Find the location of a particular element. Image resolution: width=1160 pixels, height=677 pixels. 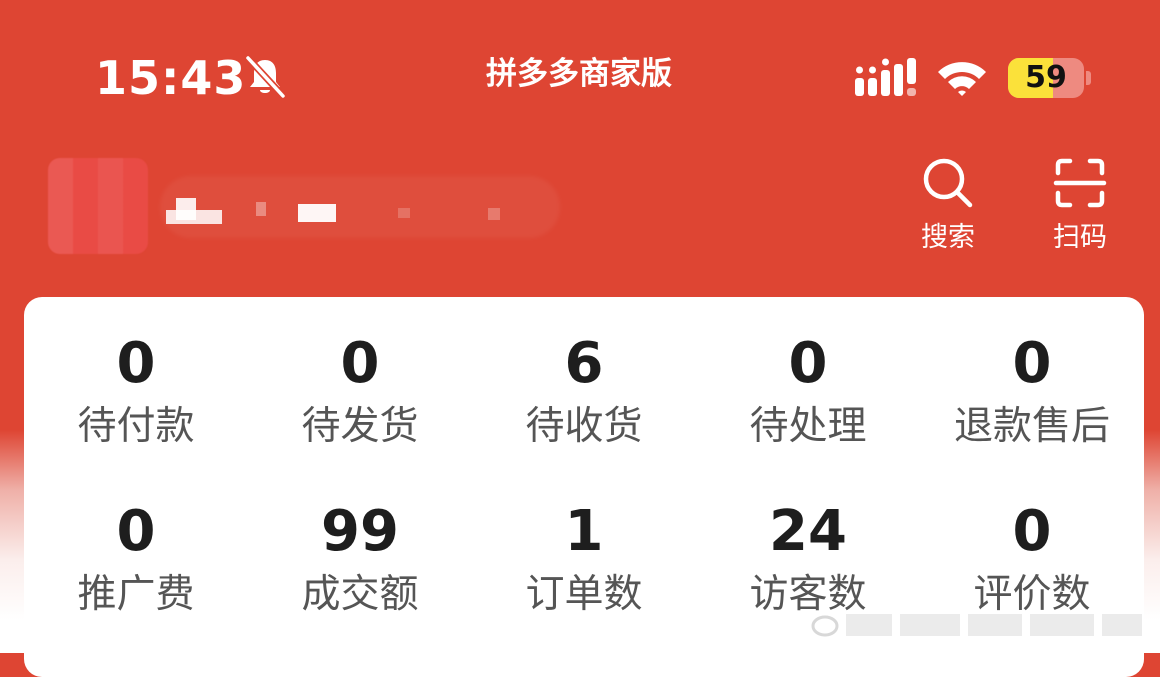

stat-label: 推广费 is located at coordinates (136, 594).